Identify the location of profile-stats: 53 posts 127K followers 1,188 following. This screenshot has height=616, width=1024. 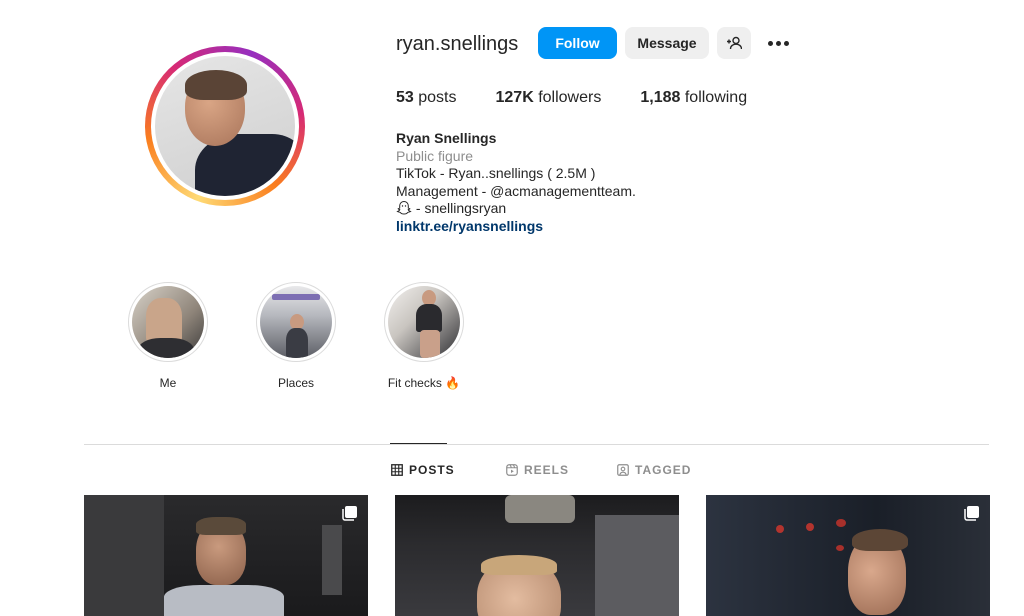
(591, 98).